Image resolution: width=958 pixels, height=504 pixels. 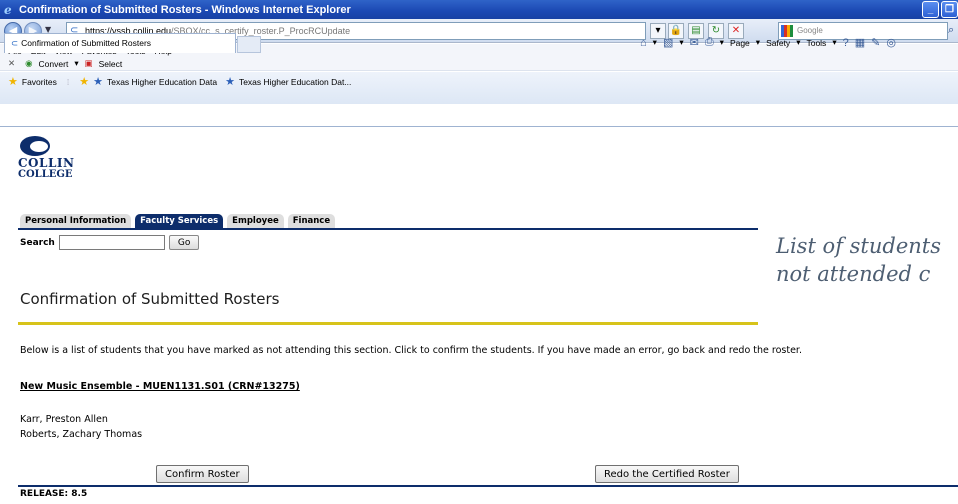 I want to click on tab-finance: Finance, so click(x=311, y=221).